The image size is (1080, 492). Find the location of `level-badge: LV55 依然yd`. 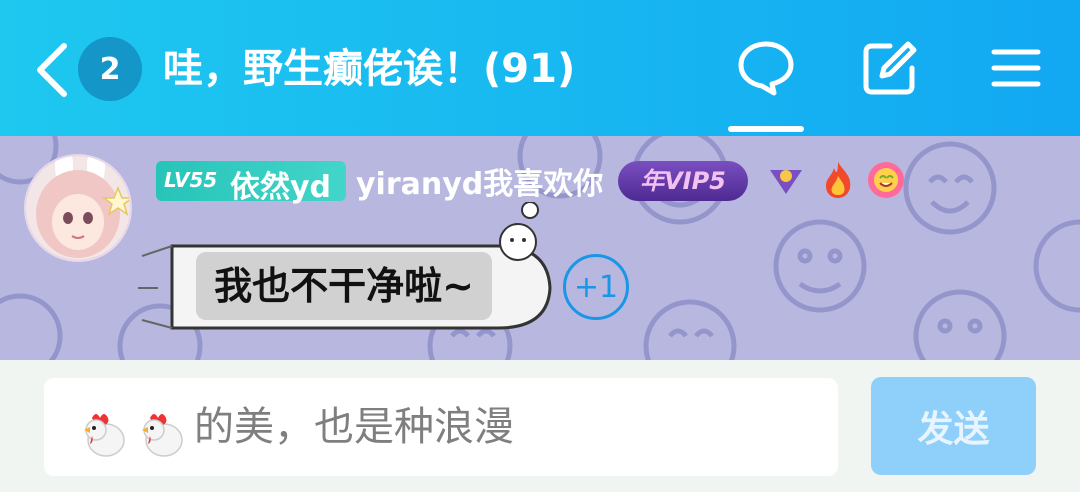

level-badge: LV55 依然yd is located at coordinates (251, 183).